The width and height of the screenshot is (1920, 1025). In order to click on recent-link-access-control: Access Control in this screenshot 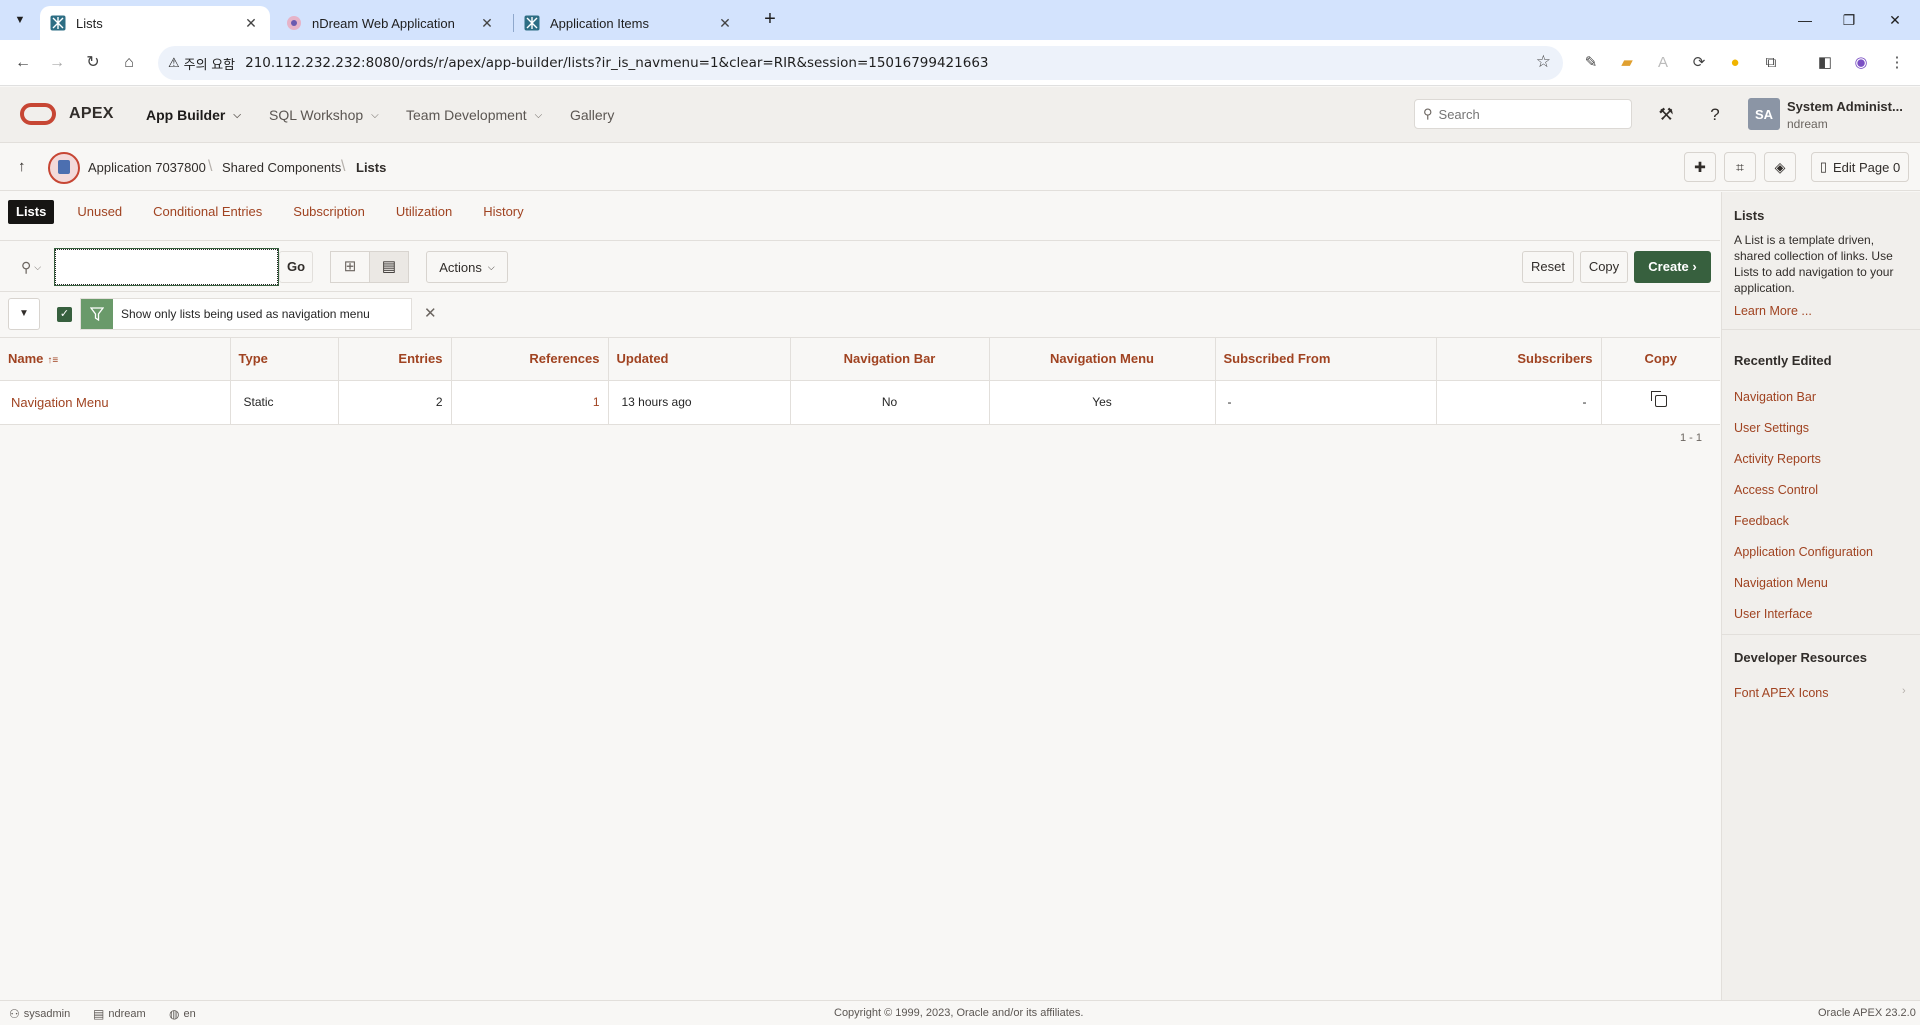, I will do `click(1776, 490)`.